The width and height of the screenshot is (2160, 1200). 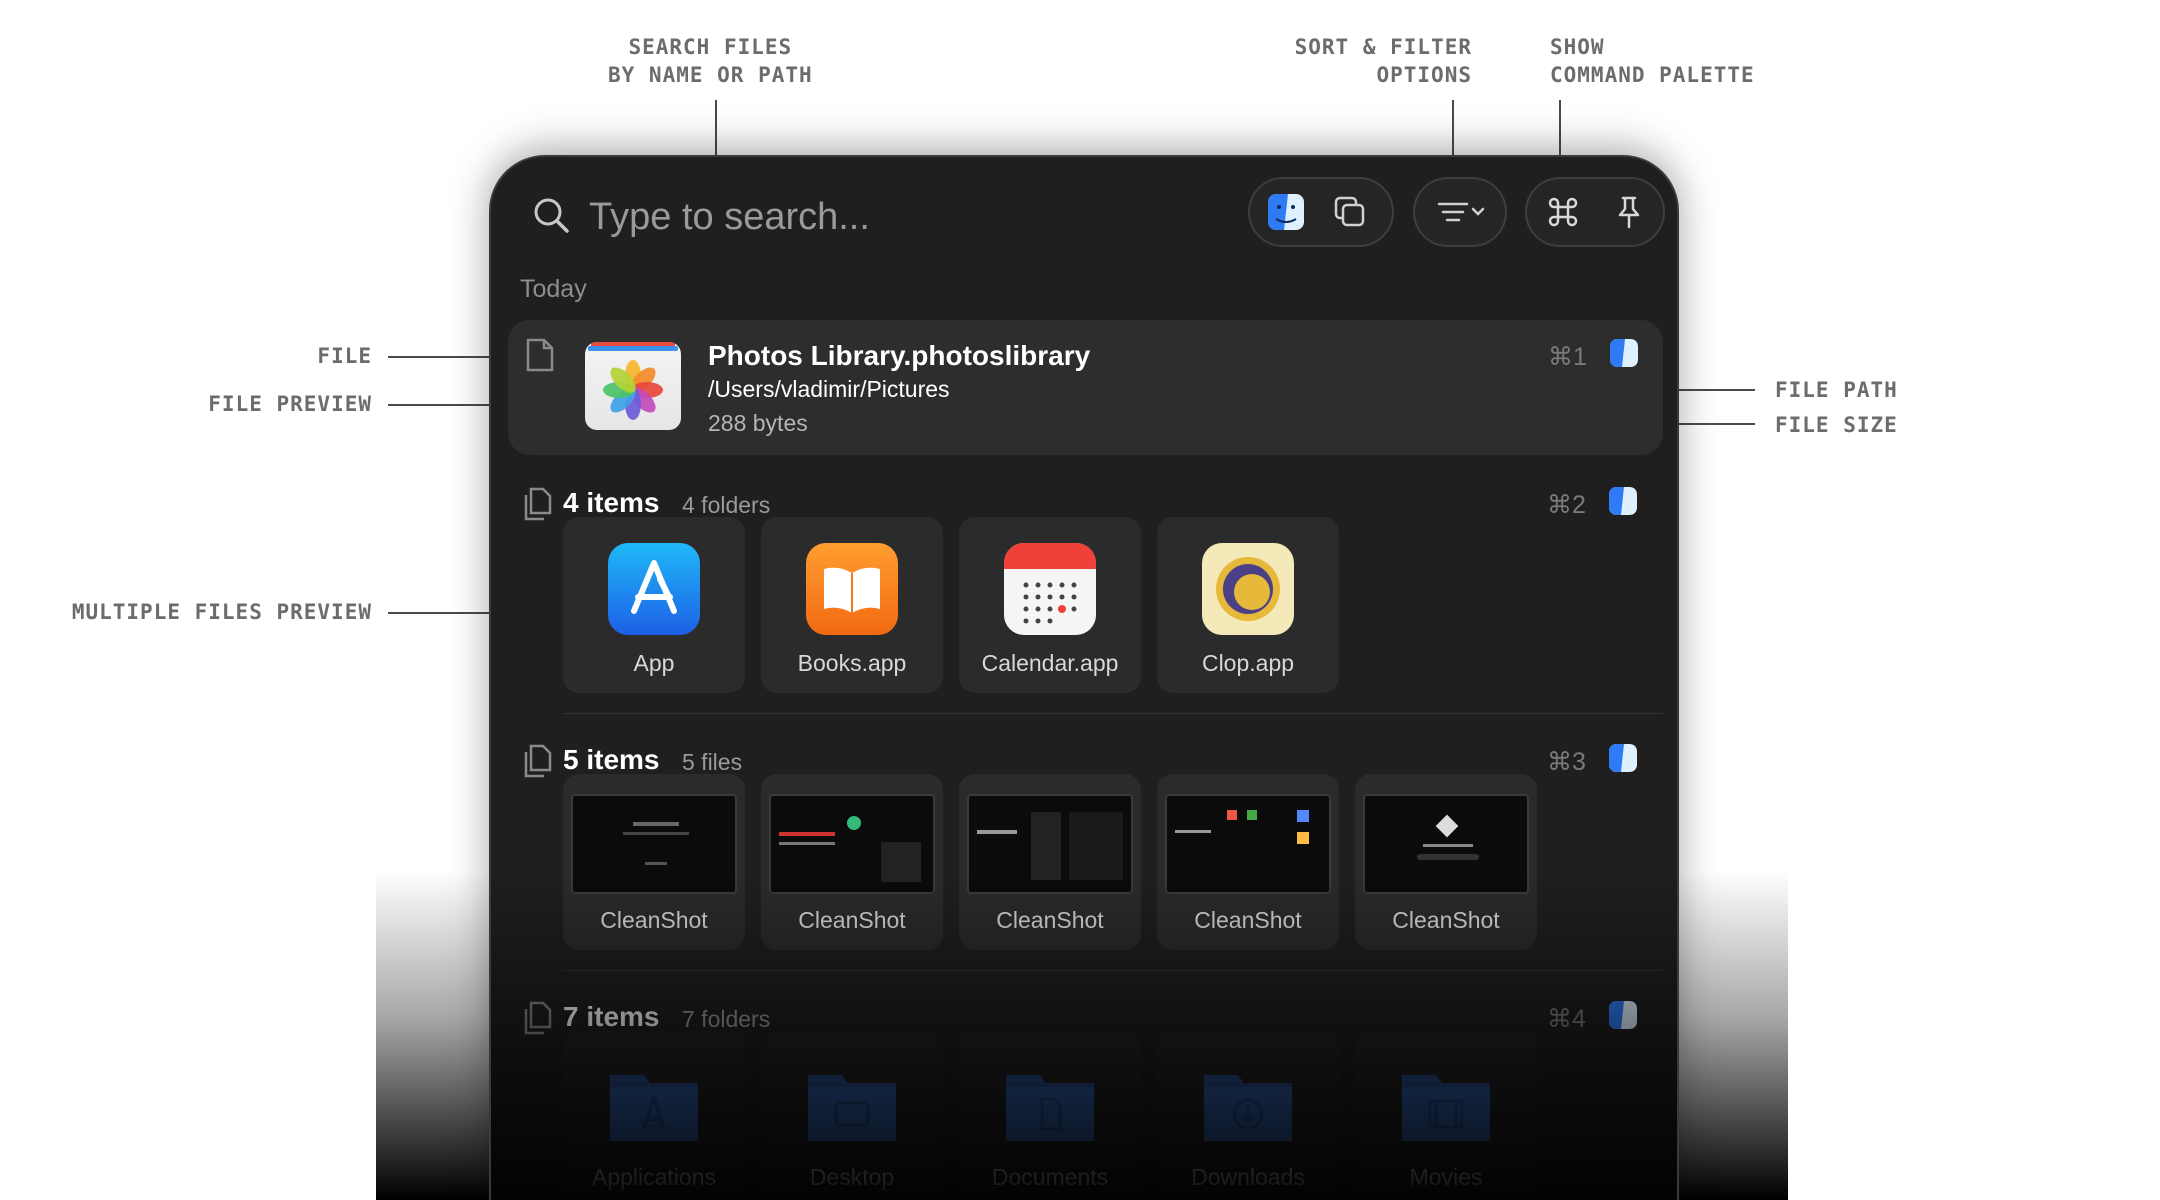 I want to click on pin-button, so click(x=1629, y=212).